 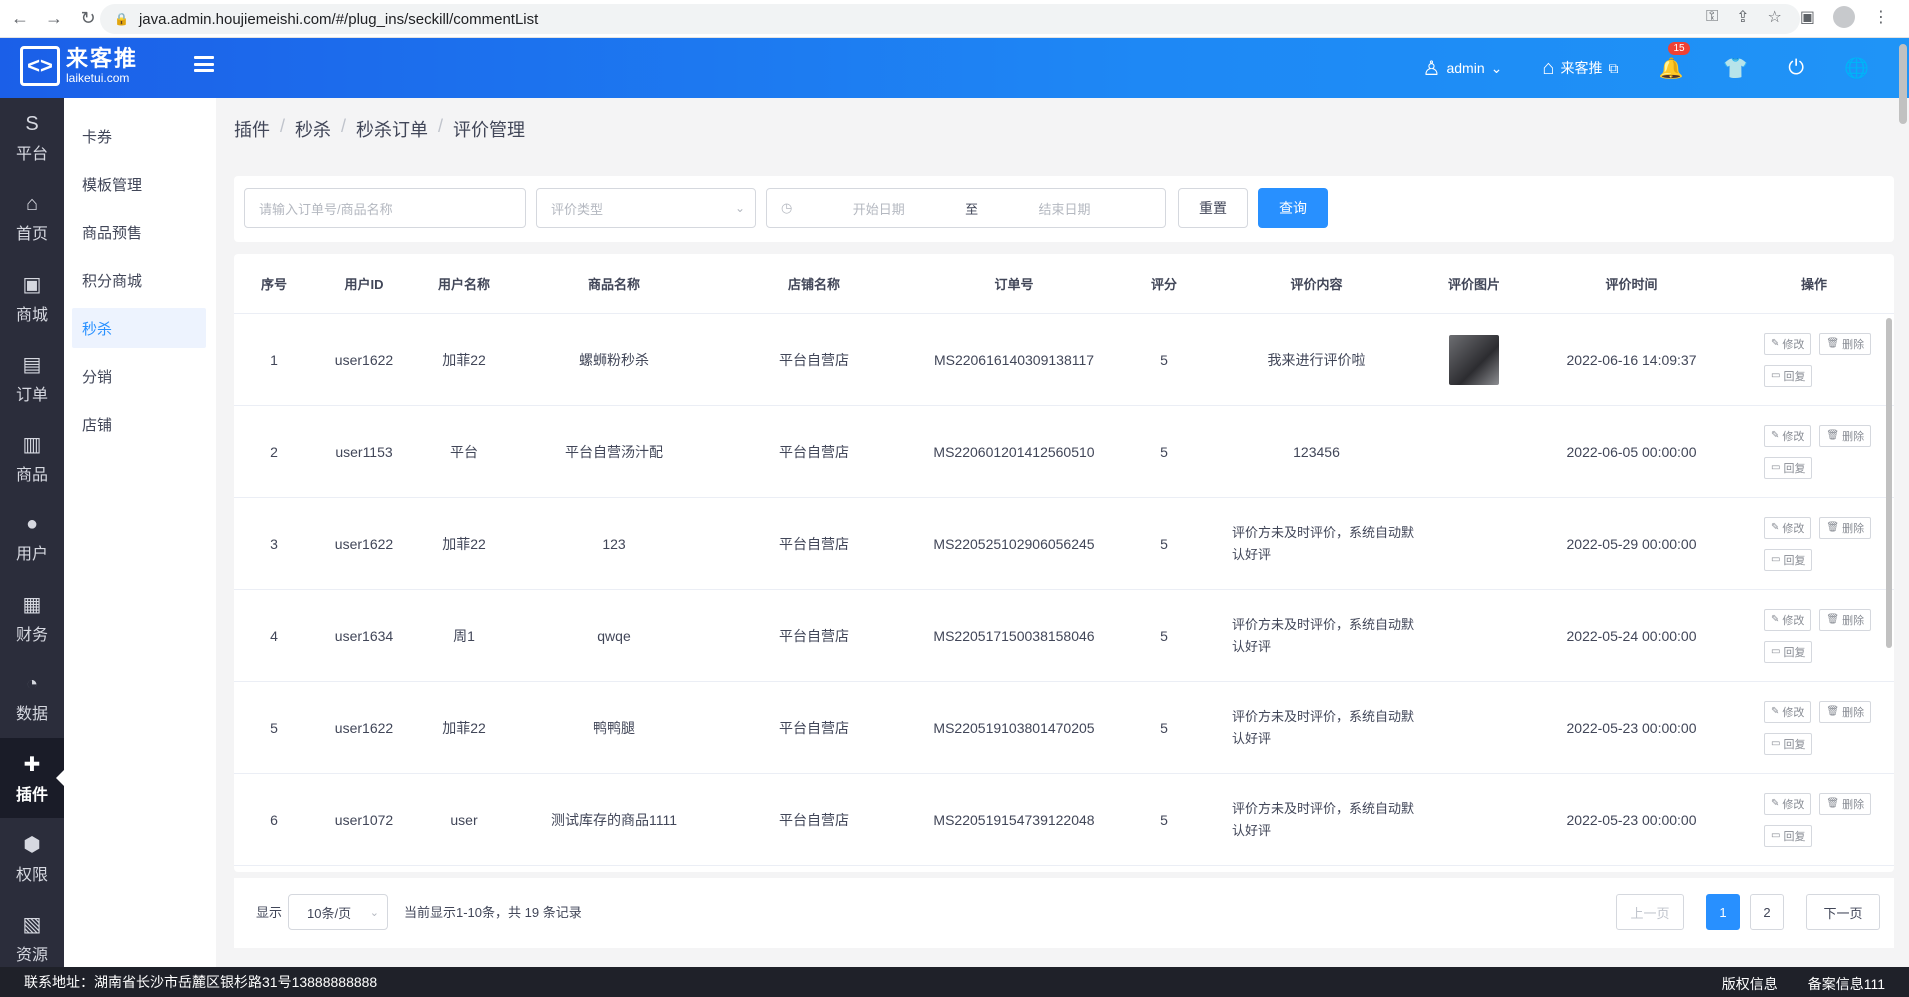 I want to click on page-size-select: 10条/页 ⌄, so click(x=338, y=912).